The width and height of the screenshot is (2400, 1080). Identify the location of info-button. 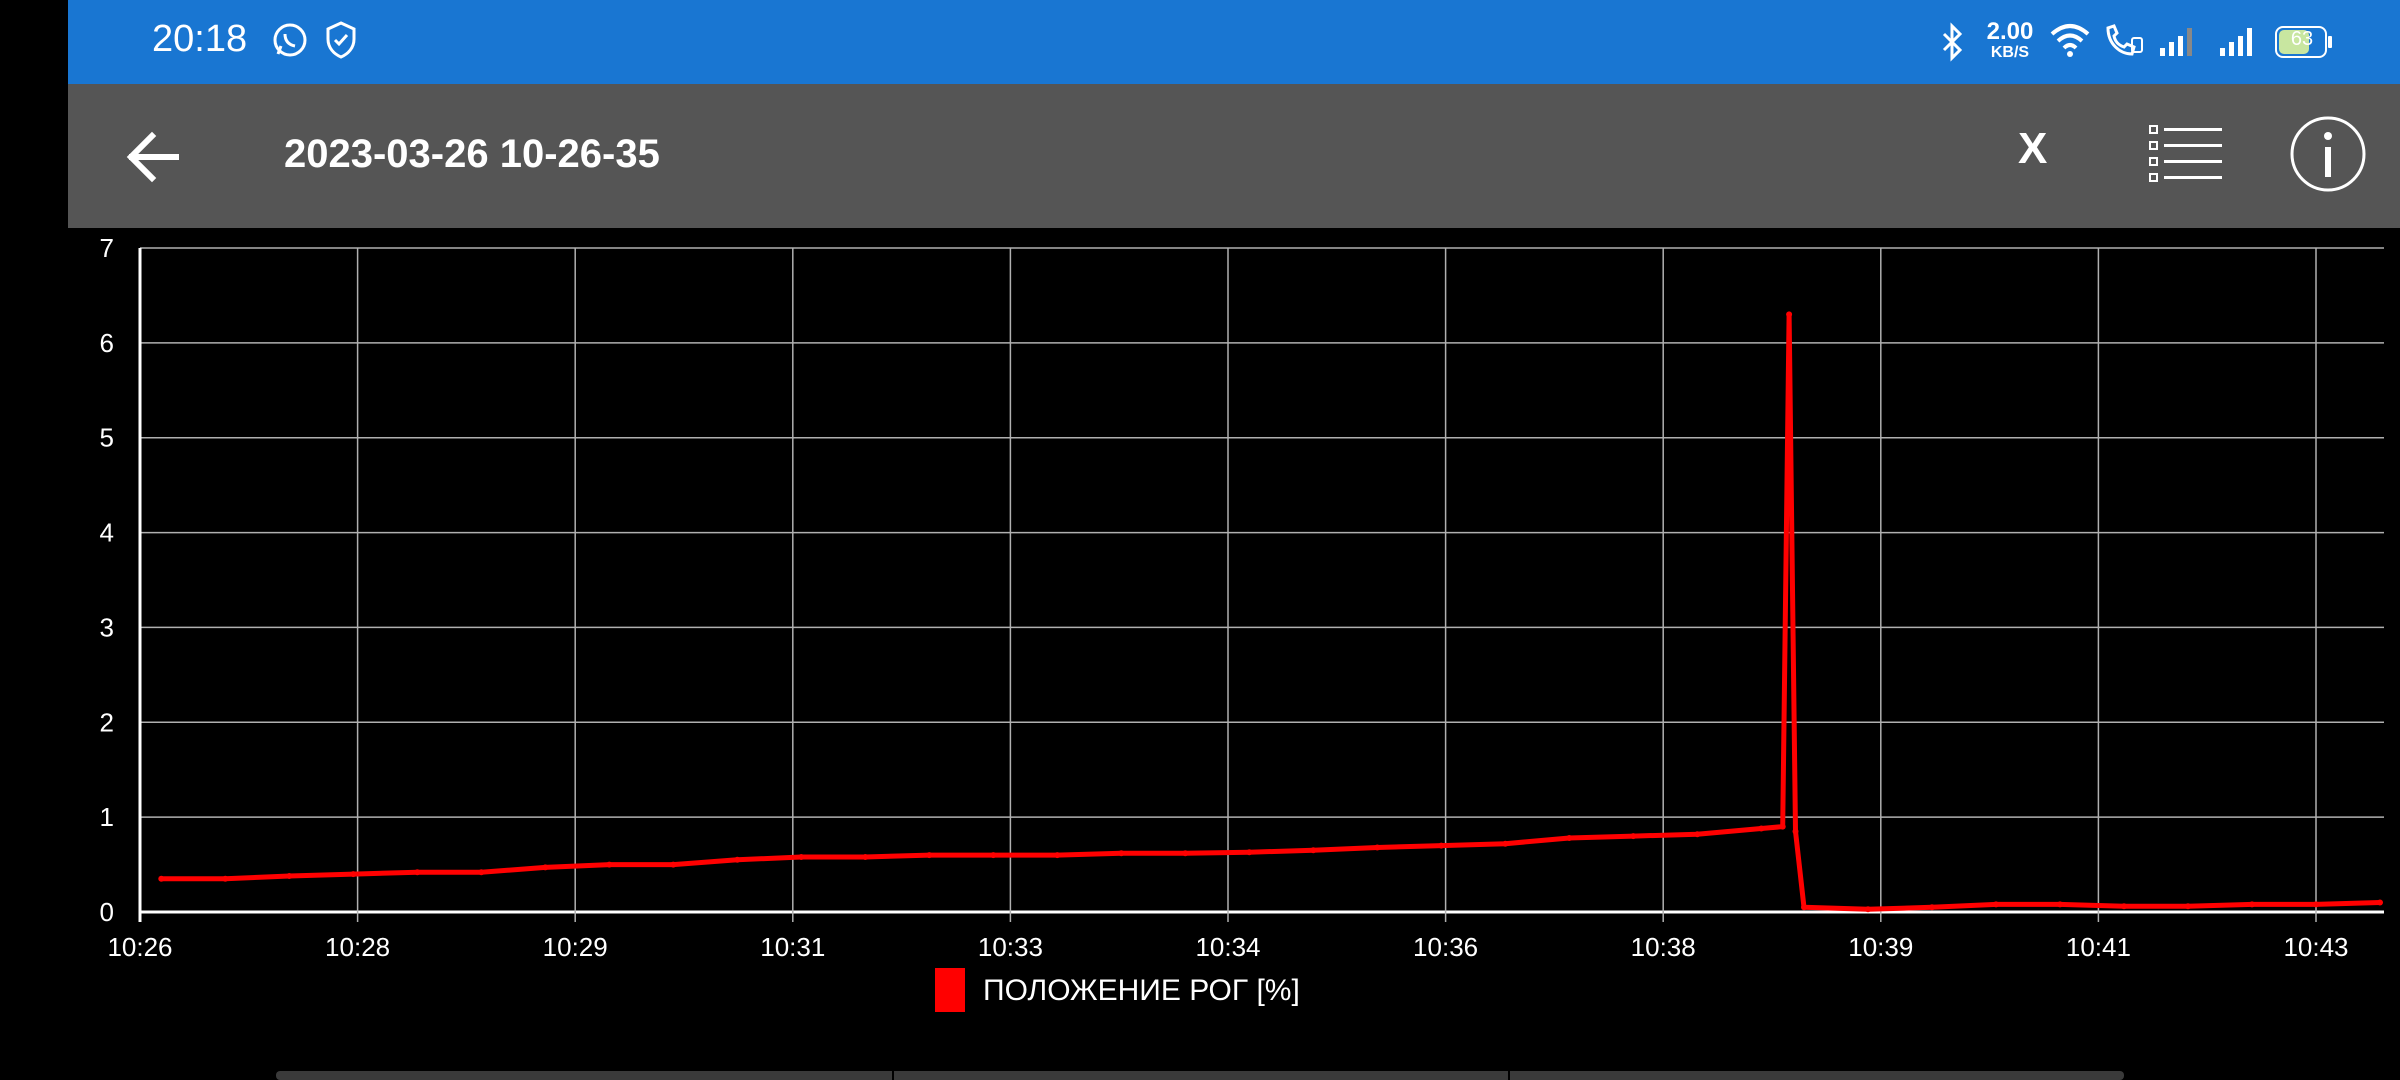
(2328, 154).